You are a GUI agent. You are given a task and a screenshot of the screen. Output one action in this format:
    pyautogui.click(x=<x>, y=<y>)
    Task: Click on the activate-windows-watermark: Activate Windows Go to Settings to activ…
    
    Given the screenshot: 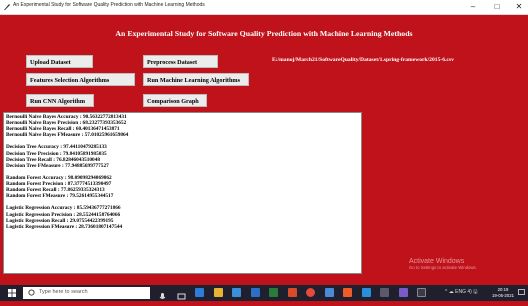 What is the action you would take?
    pyautogui.click(x=443, y=264)
    